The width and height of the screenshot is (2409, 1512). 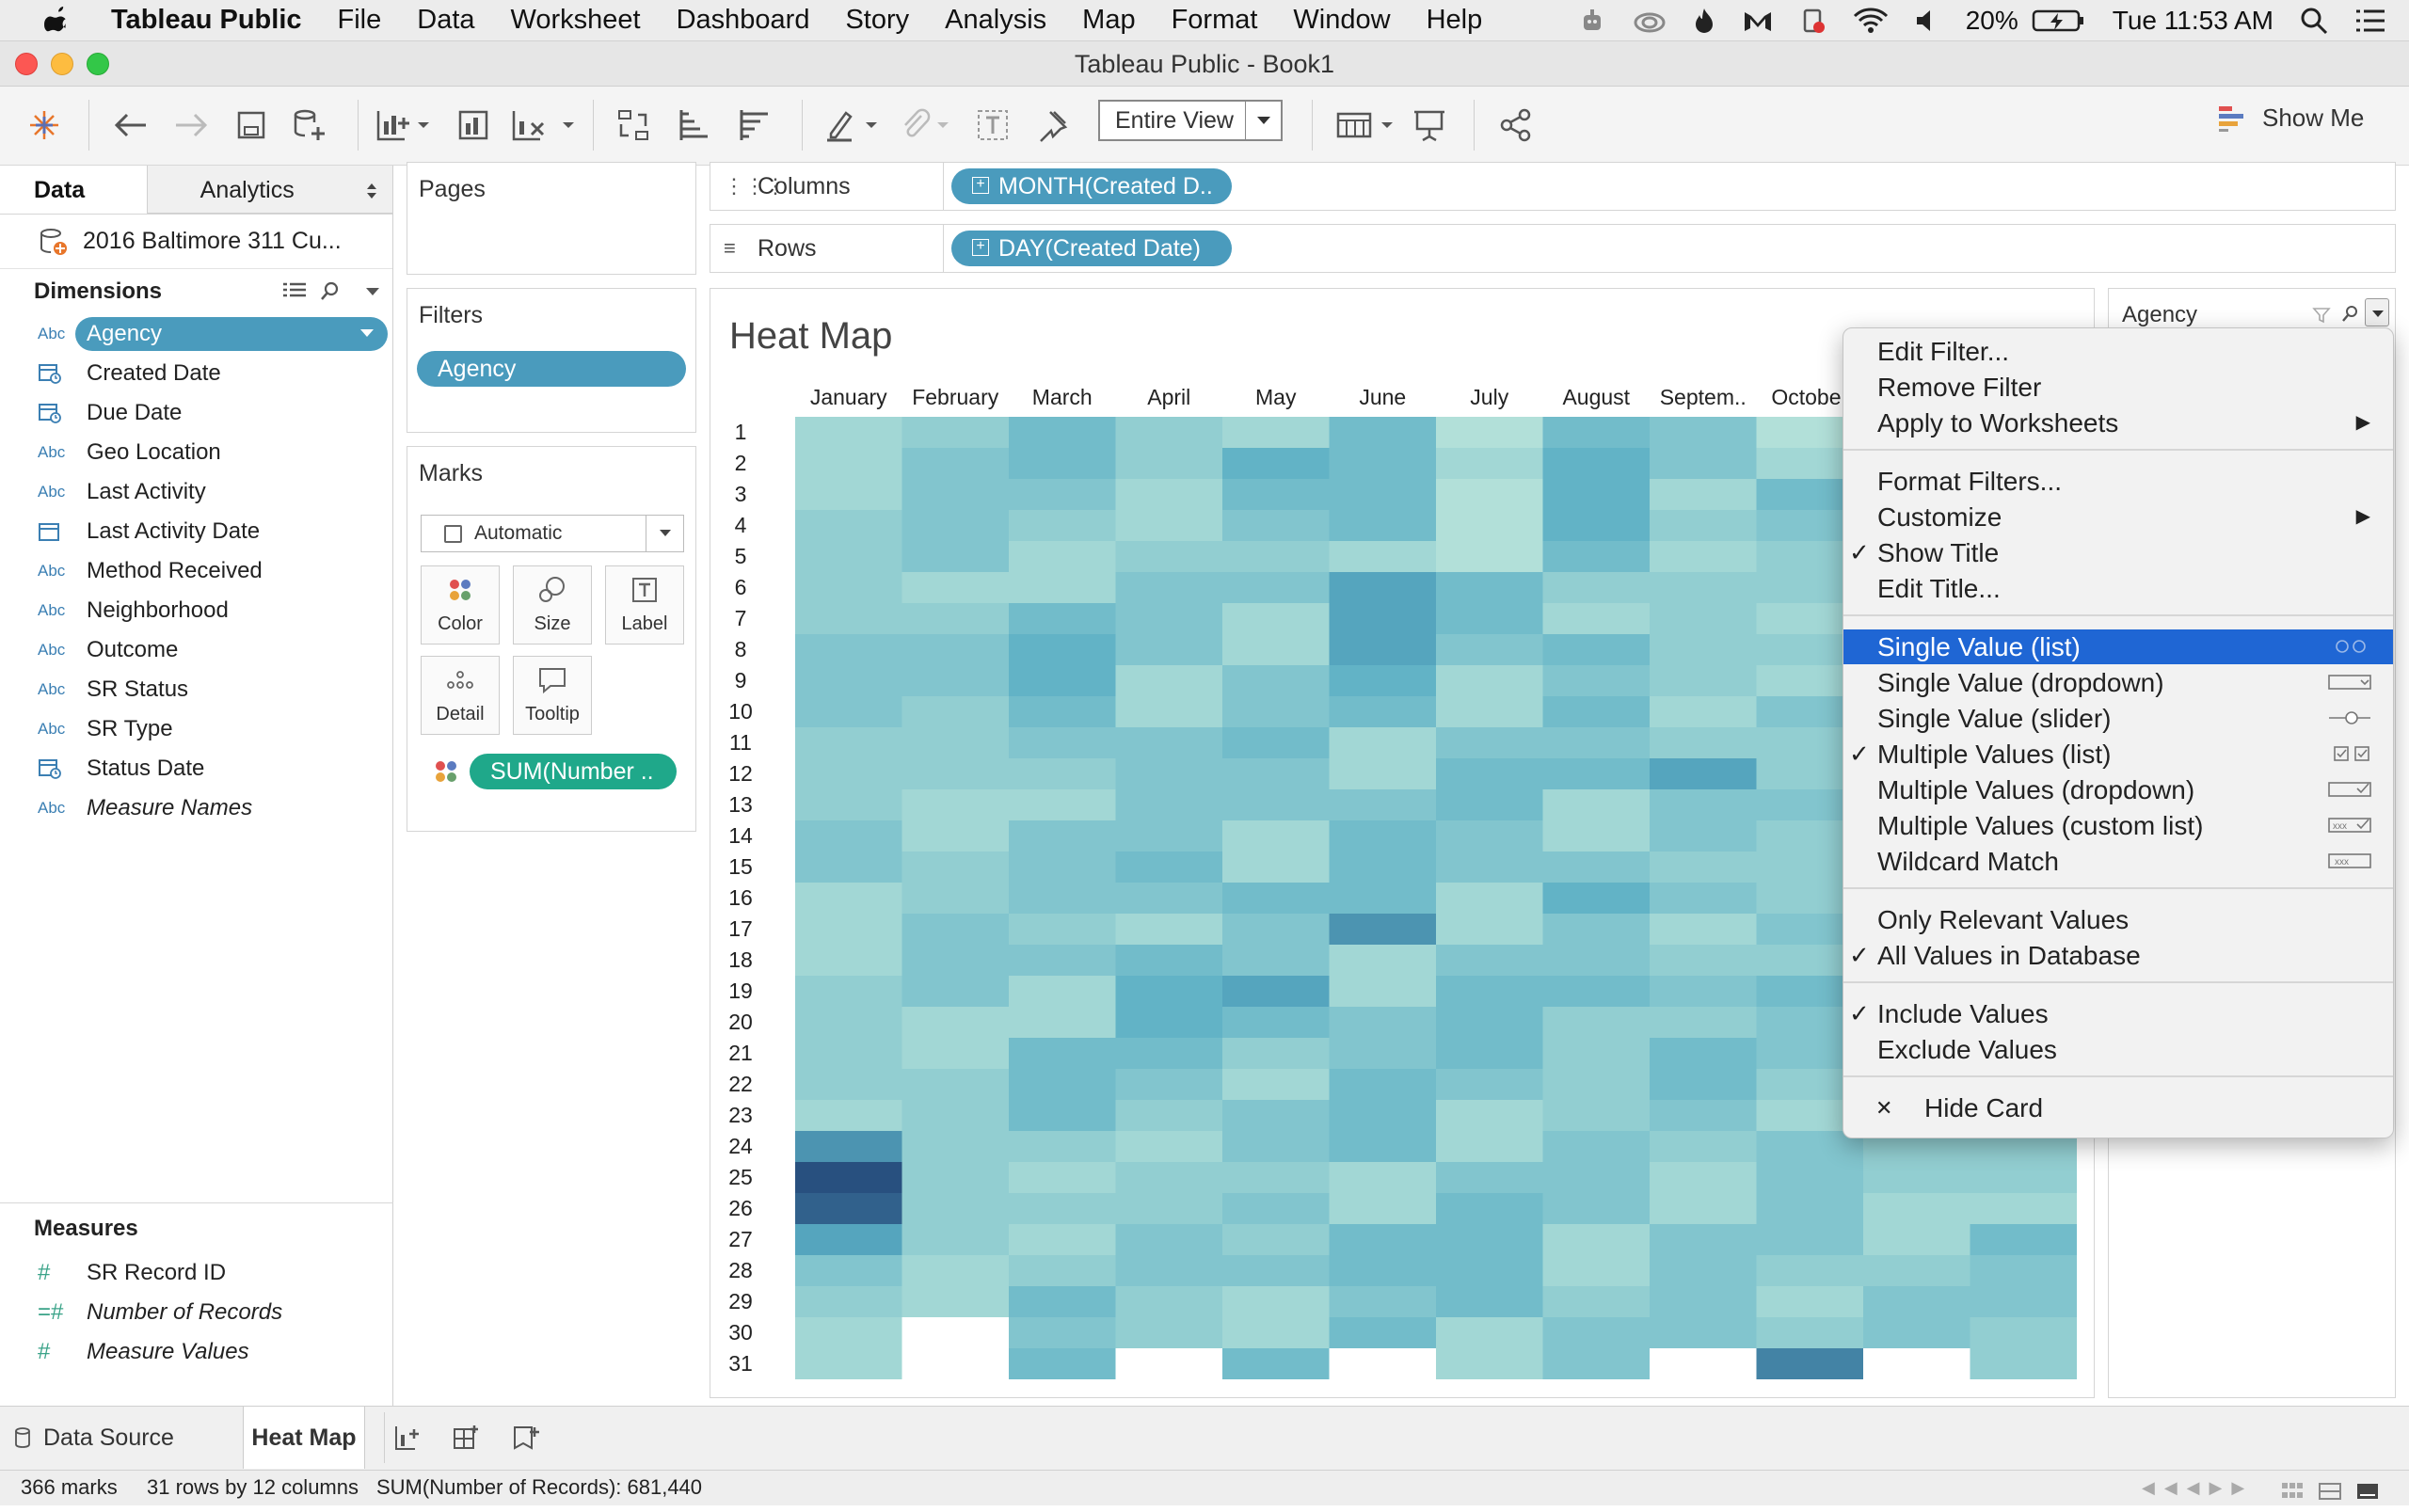 I want to click on marks-color-pill: SUM(Number .., so click(x=574, y=772).